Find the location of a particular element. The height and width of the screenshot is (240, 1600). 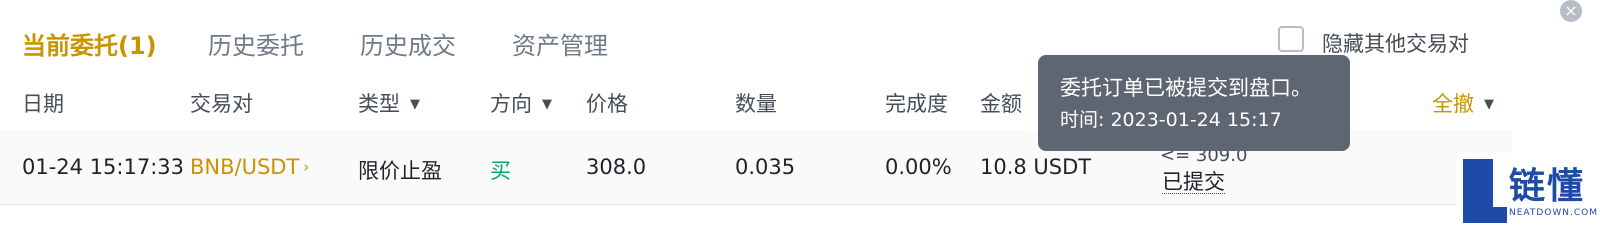

order-amount: 0.035 is located at coordinates (765, 167).